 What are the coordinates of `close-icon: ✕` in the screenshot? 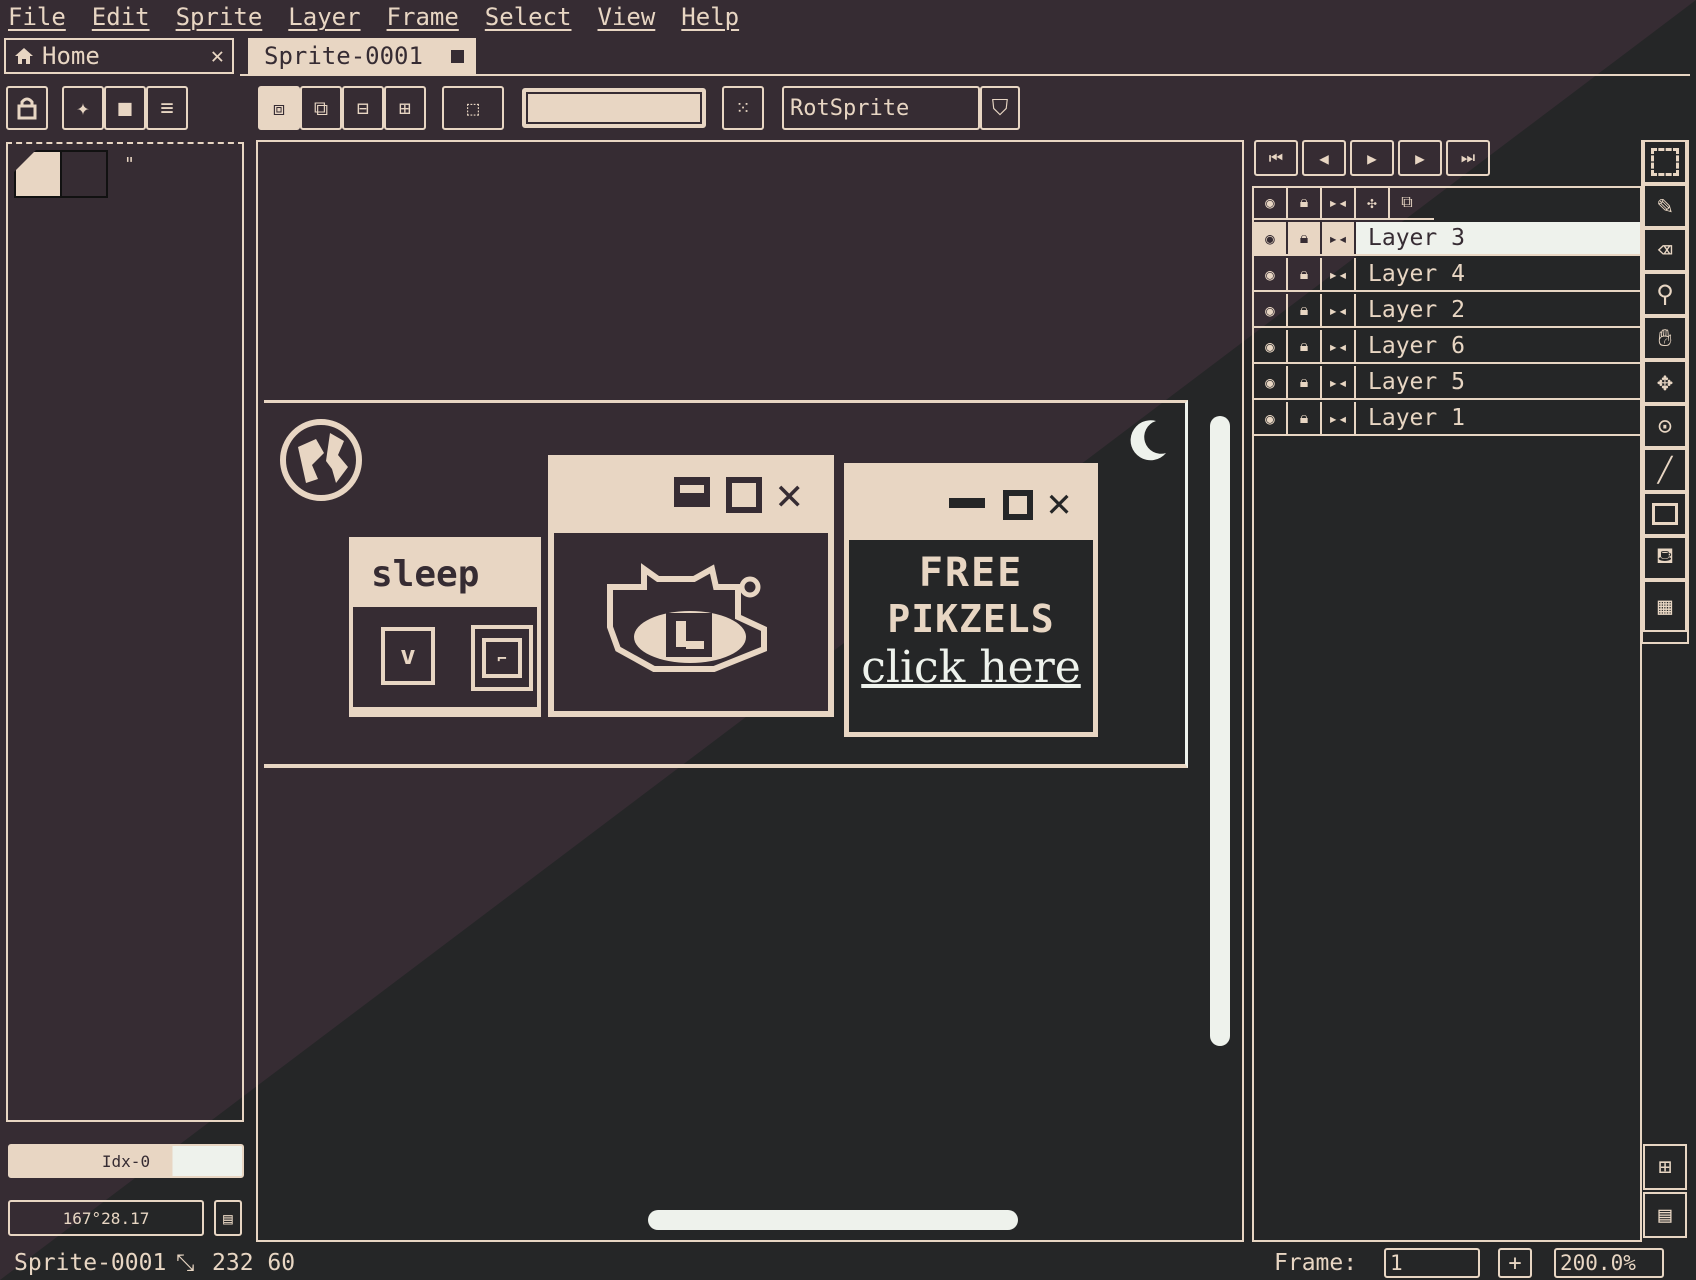 It's located at (217, 56).